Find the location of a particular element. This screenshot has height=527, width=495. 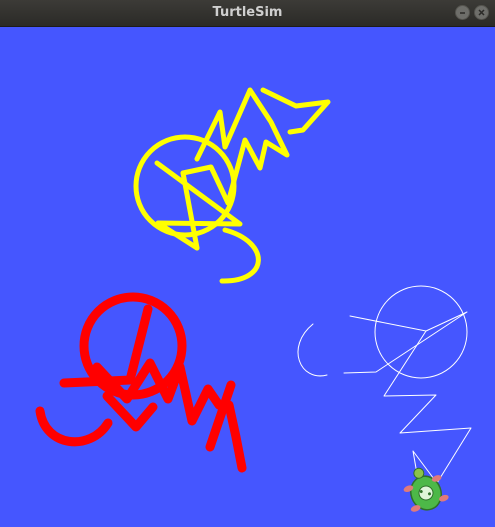

close-icon is located at coordinates (481, 12).